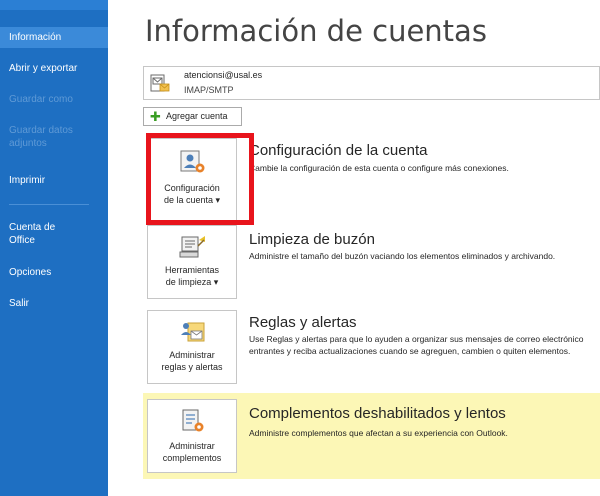 The image size is (600, 496). I want to click on nav-item-imprimir: Imprimir, so click(54, 180).